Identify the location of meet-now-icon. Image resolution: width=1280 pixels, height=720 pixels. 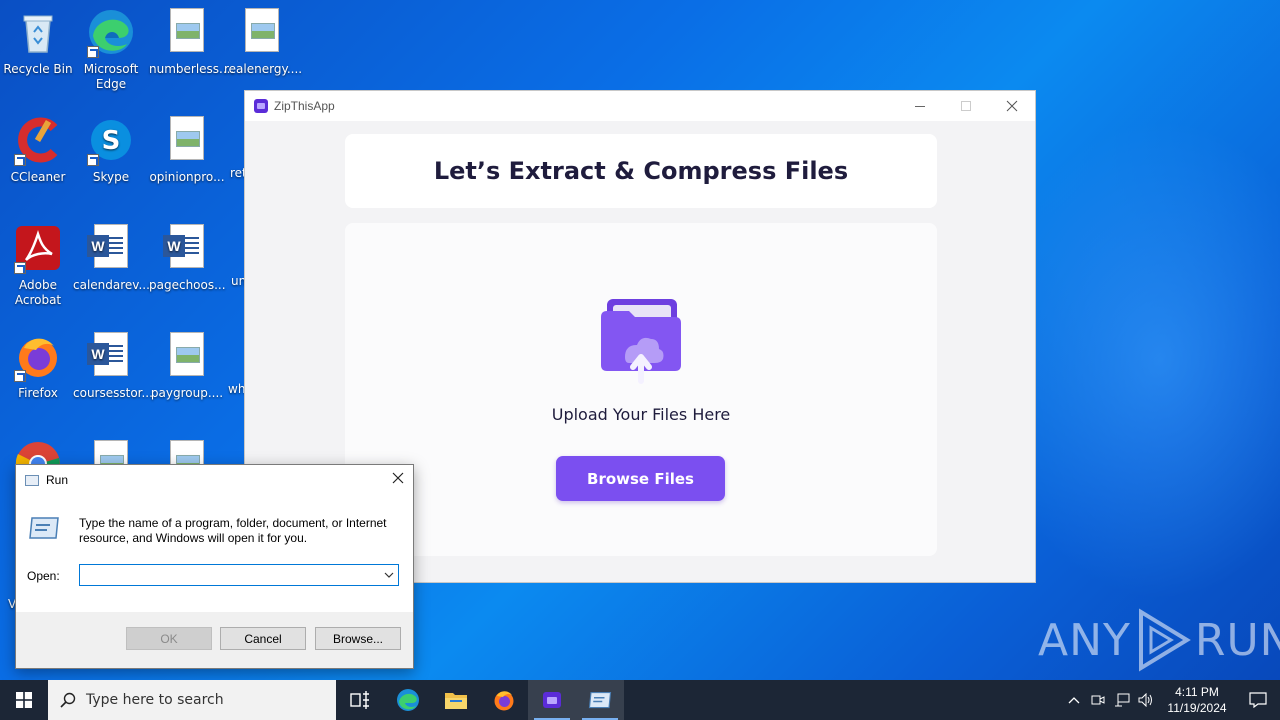
(1098, 700).